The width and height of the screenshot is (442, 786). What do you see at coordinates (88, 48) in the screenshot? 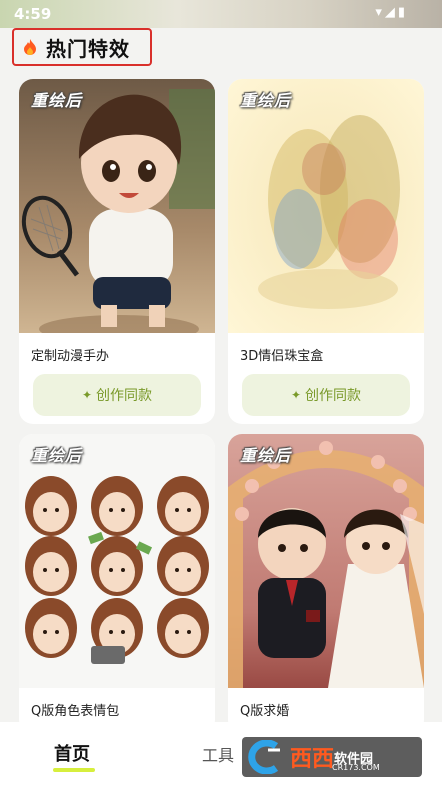
I see `section-title: 热门特效` at bounding box center [88, 48].